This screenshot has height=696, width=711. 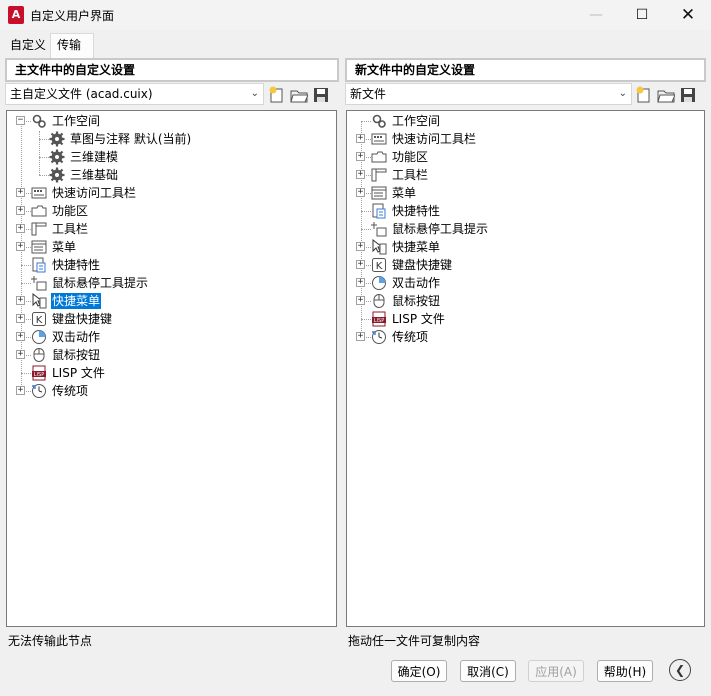 I want to click on main-file-header: 主文件中的自定义设置, so click(x=172, y=70).